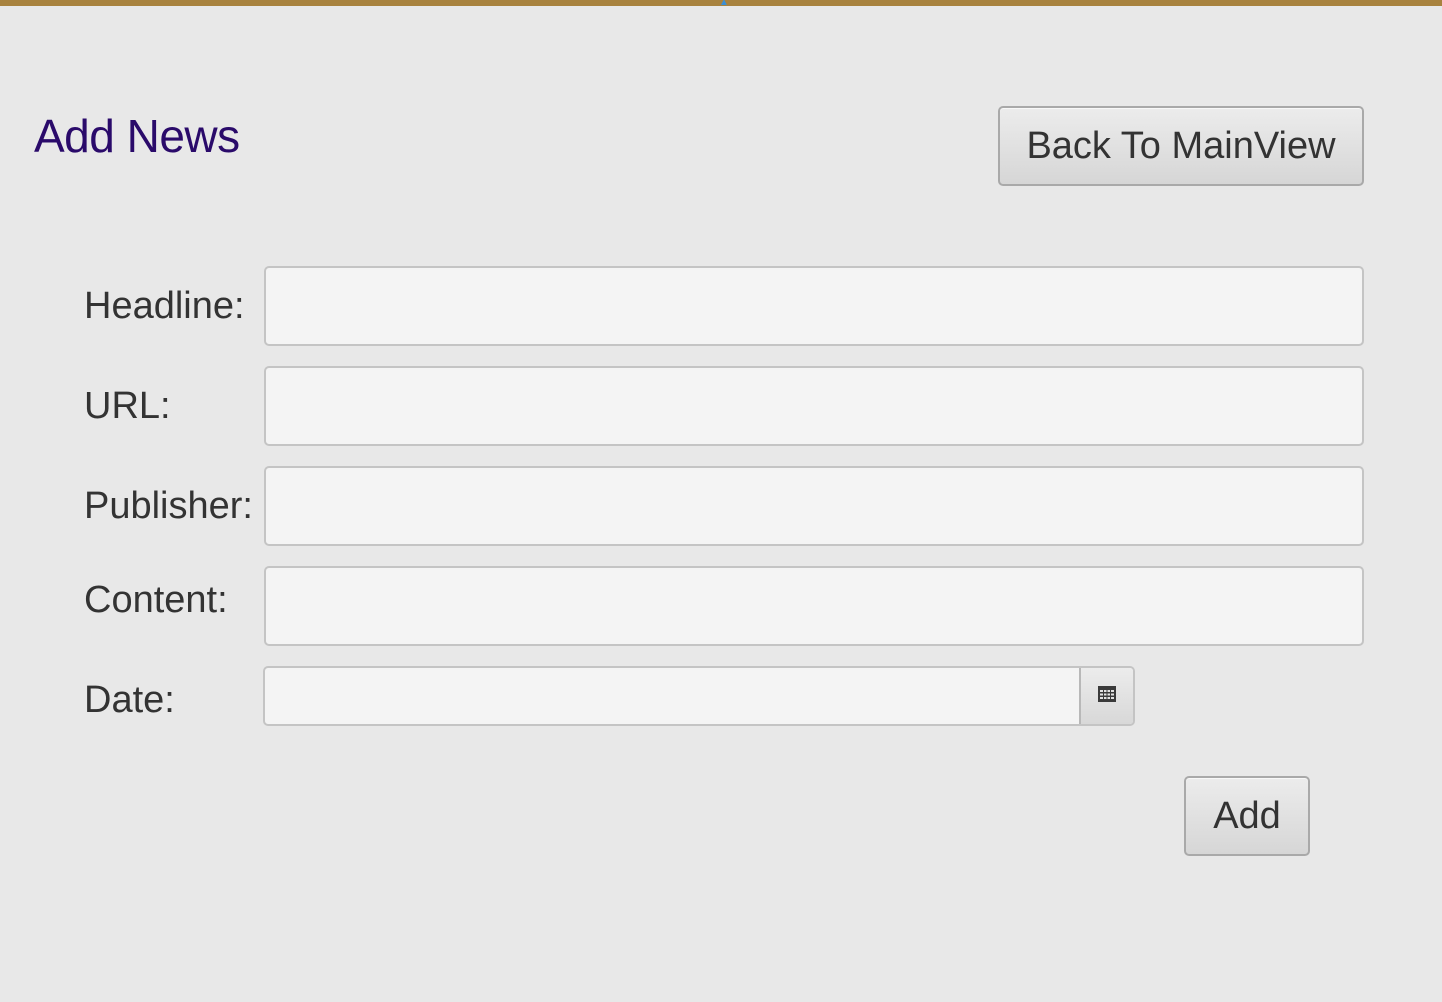  I want to click on date-picker-button, so click(1106, 696).